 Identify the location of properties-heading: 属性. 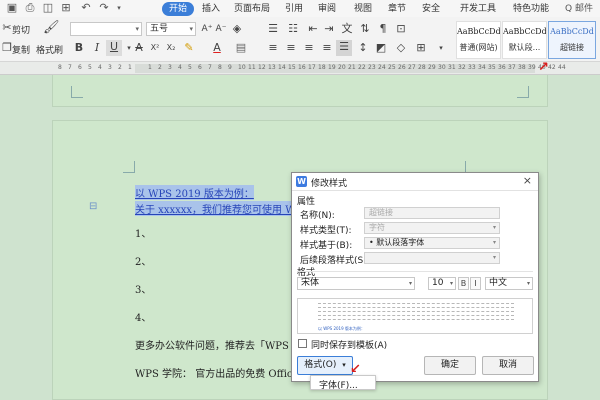
(306, 202).